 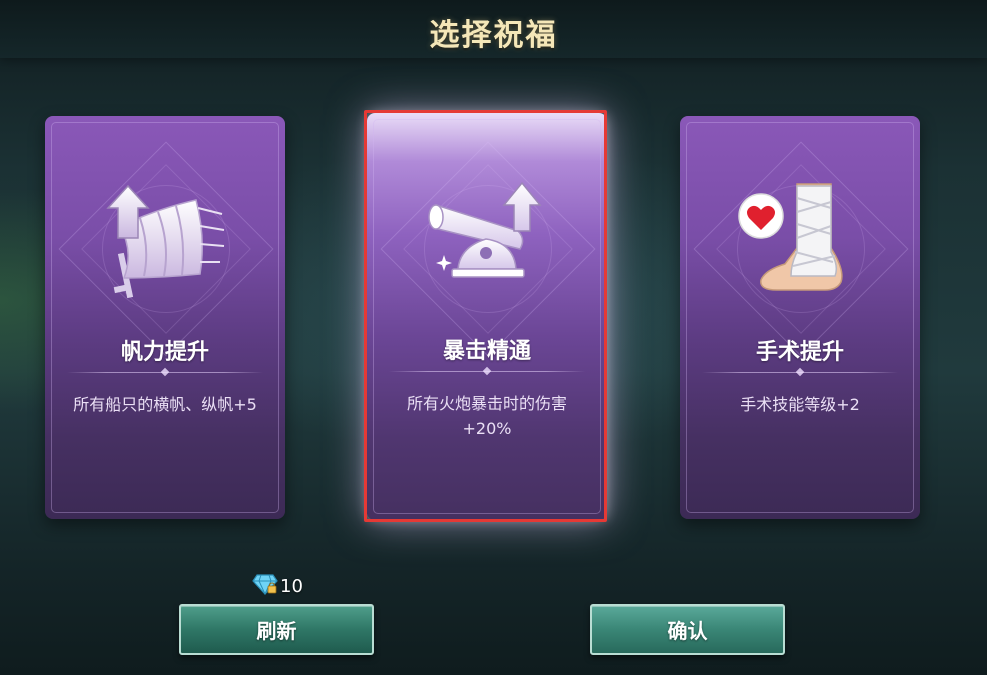 What do you see at coordinates (265, 586) in the screenshot?
I see `diamond-icon` at bounding box center [265, 586].